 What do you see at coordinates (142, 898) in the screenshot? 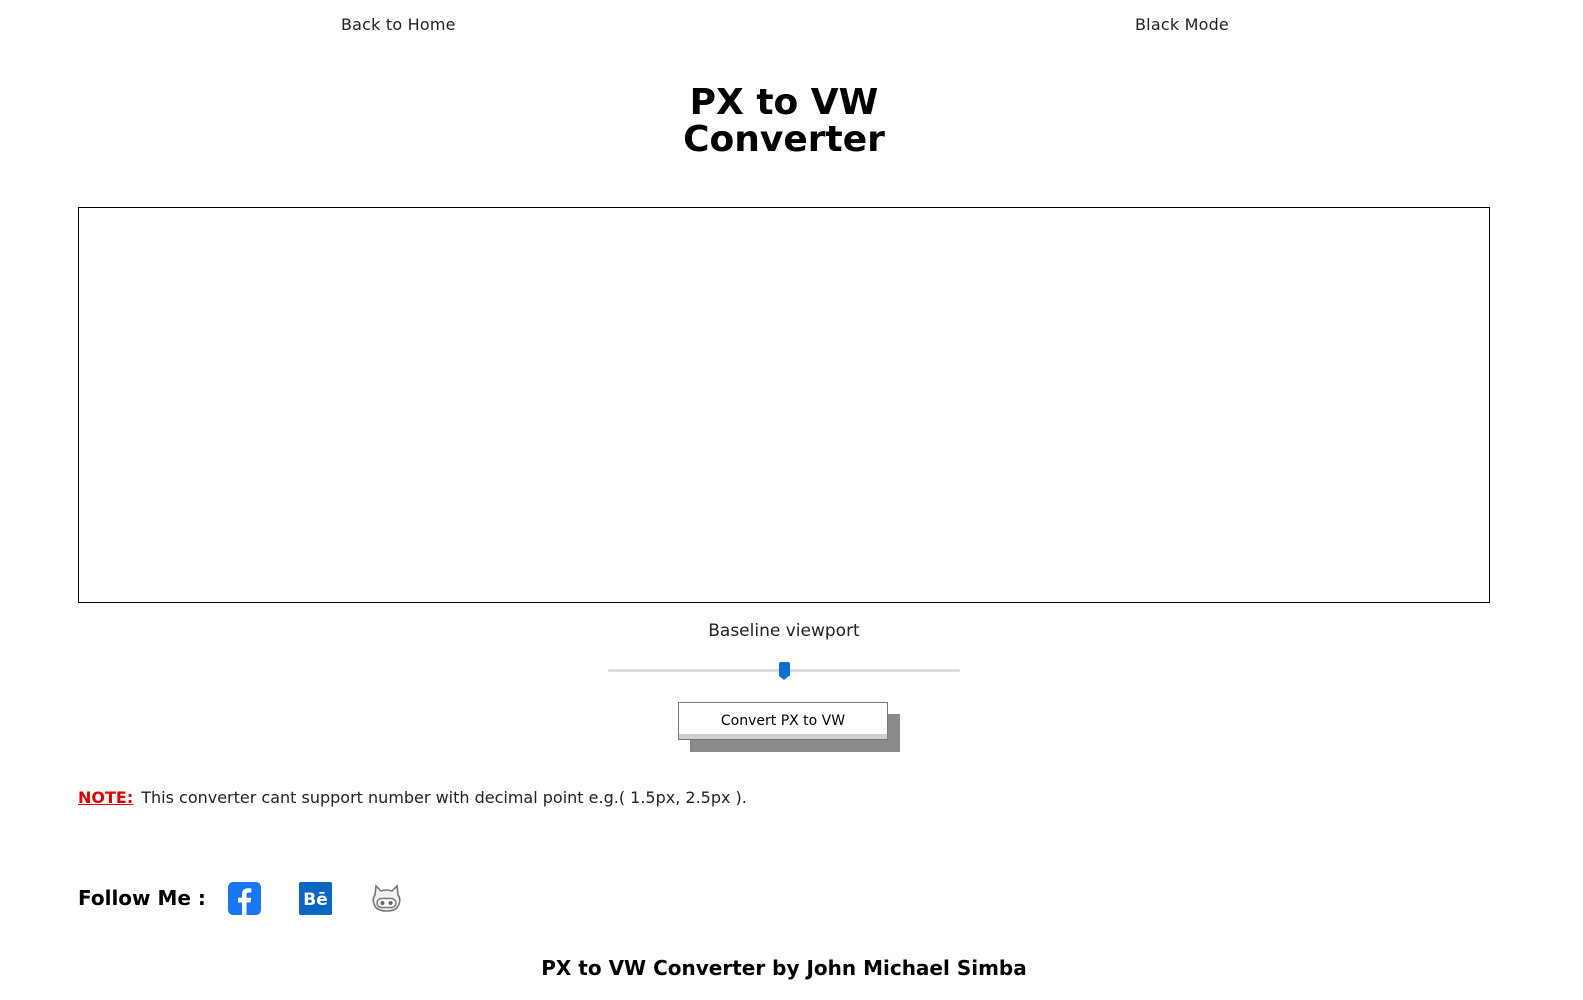
I see `follow-label: Follow Me :` at bounding box center [142, 898].